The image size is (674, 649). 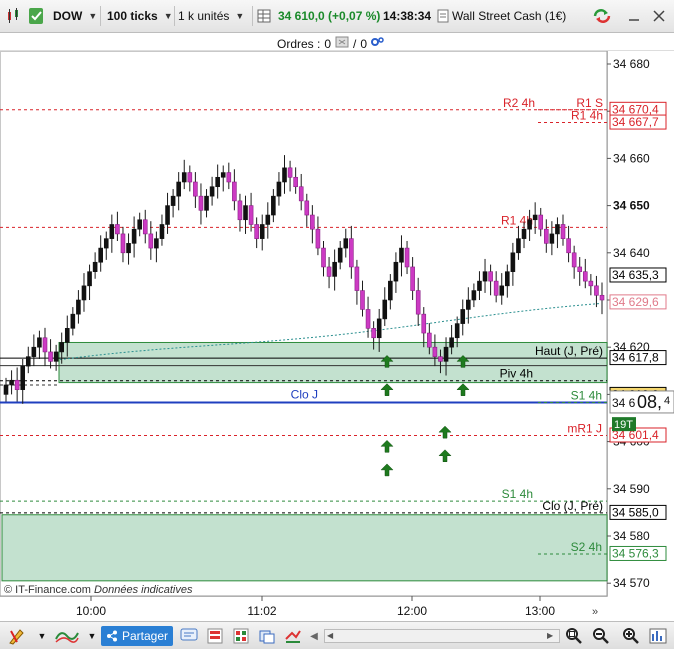 What do you see at coordinates (412, 611) in the screenshot?
I see `x-tick-label: 12:00` at bounding box center [412, 611].